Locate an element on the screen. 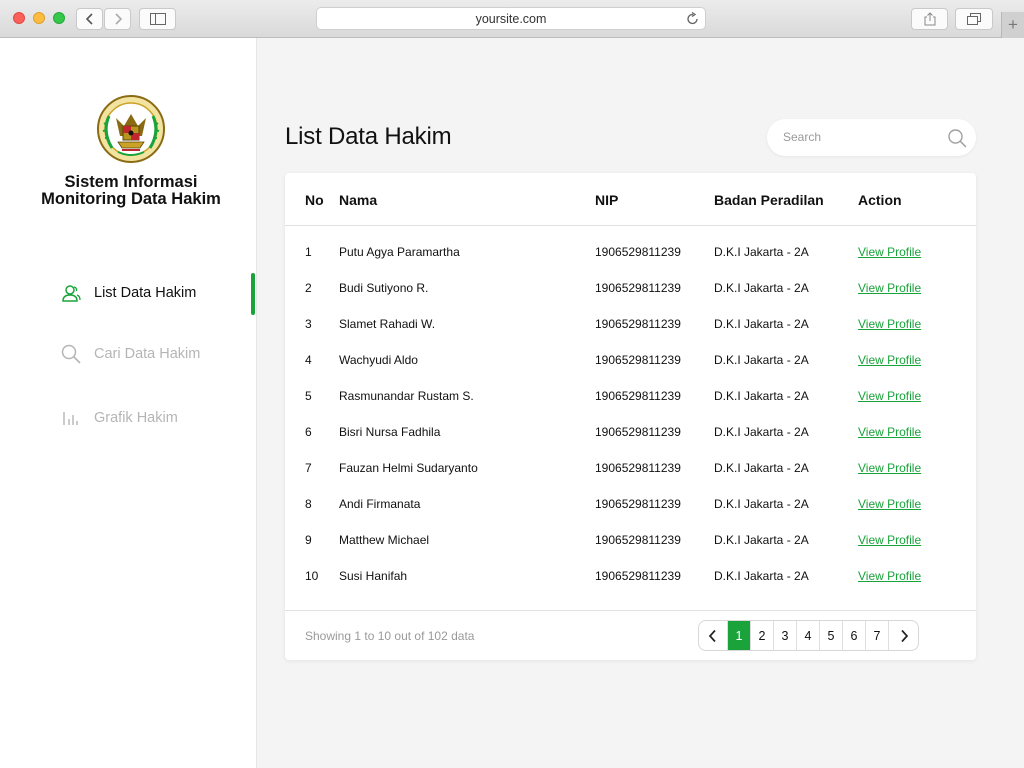  previous-page-button is located at coordinates (713, 635).